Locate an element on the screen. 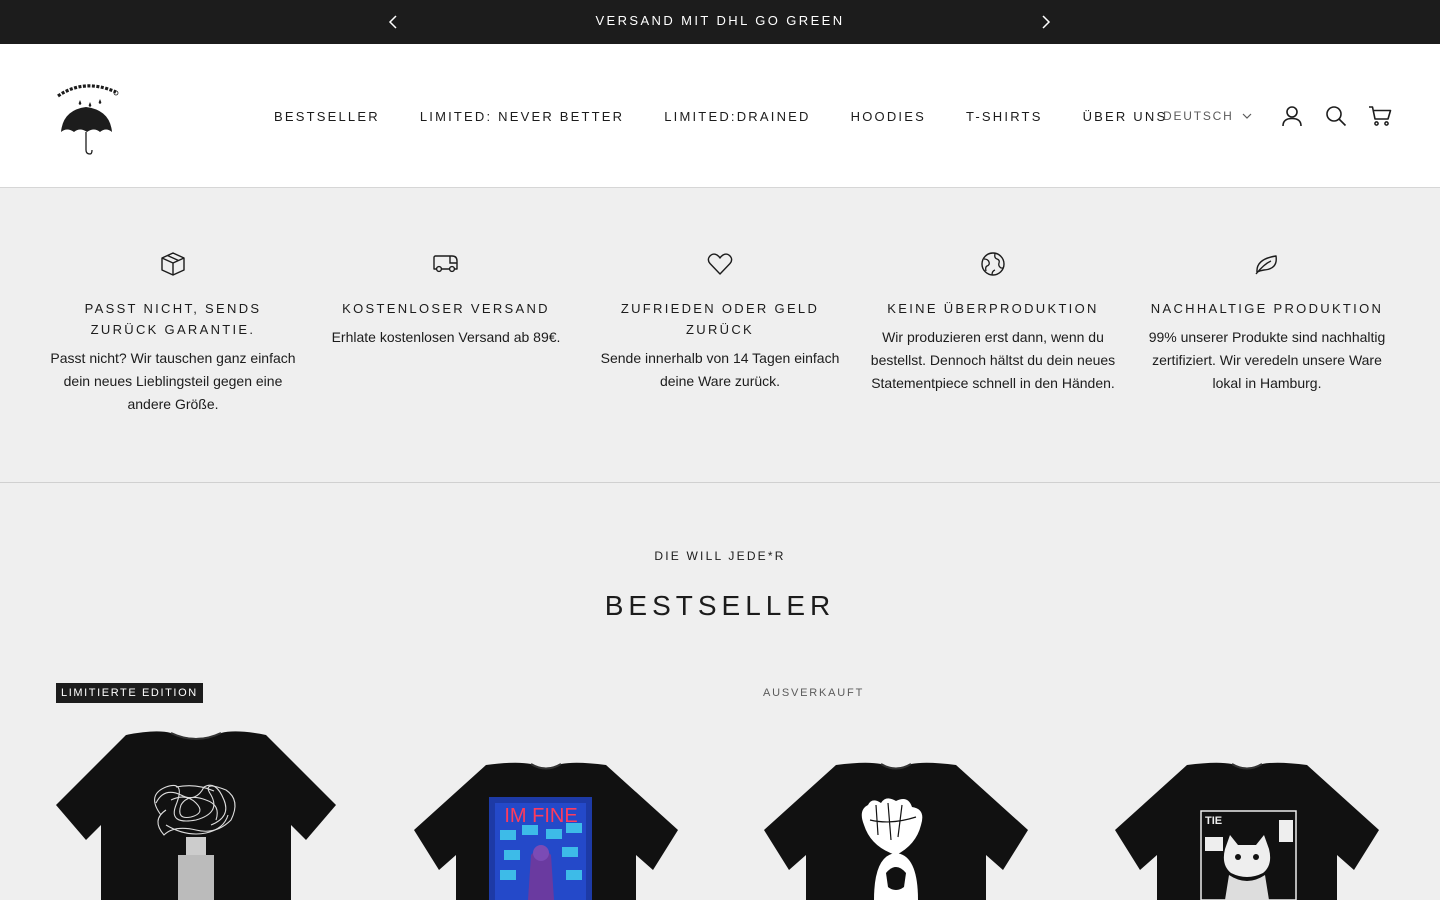 This screenshot has height=900, width=1440. search-button is located at coordinates (1336, 116).